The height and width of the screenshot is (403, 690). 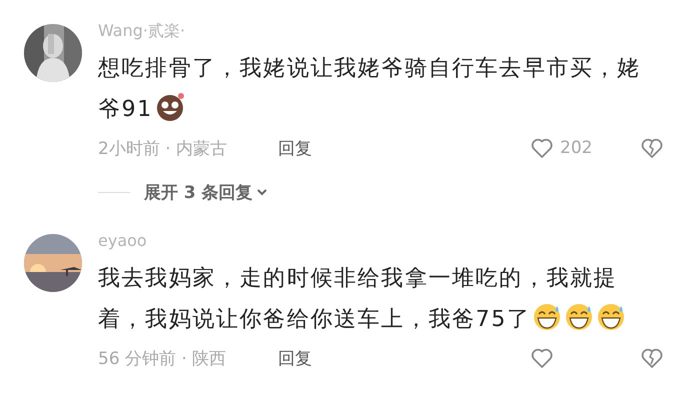 I want to click on comment-text: 想吃排骨了，我姥说让我姥爷骑自行车去早市买，姥爷91, so click(x=370, y=89).